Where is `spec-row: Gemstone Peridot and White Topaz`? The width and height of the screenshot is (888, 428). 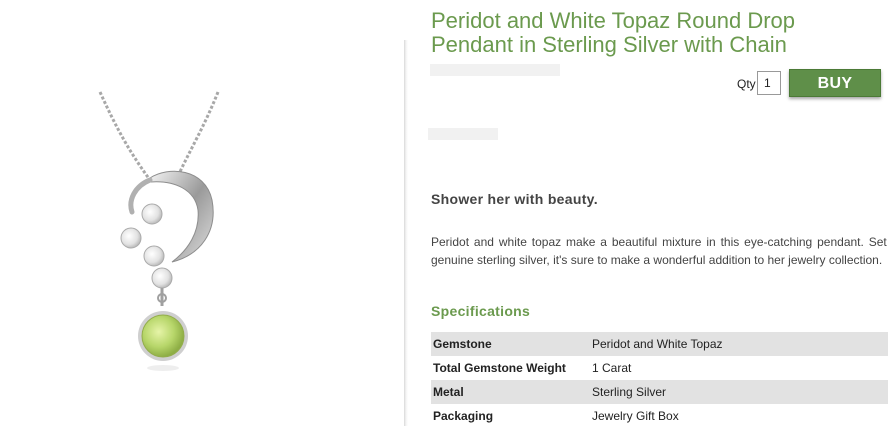
spec-row: Gemstone Peridot and White Topaz is located at coordinates (659, 344).